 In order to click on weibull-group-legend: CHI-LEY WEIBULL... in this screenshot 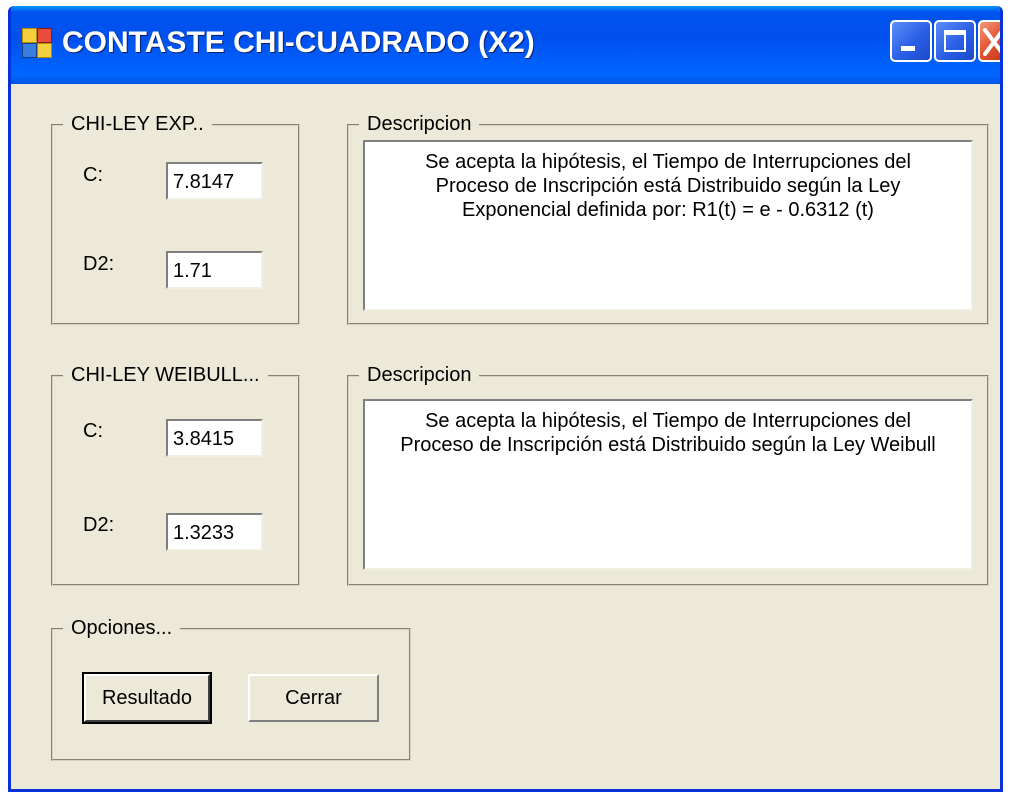, I will do `click(165, 375)`.